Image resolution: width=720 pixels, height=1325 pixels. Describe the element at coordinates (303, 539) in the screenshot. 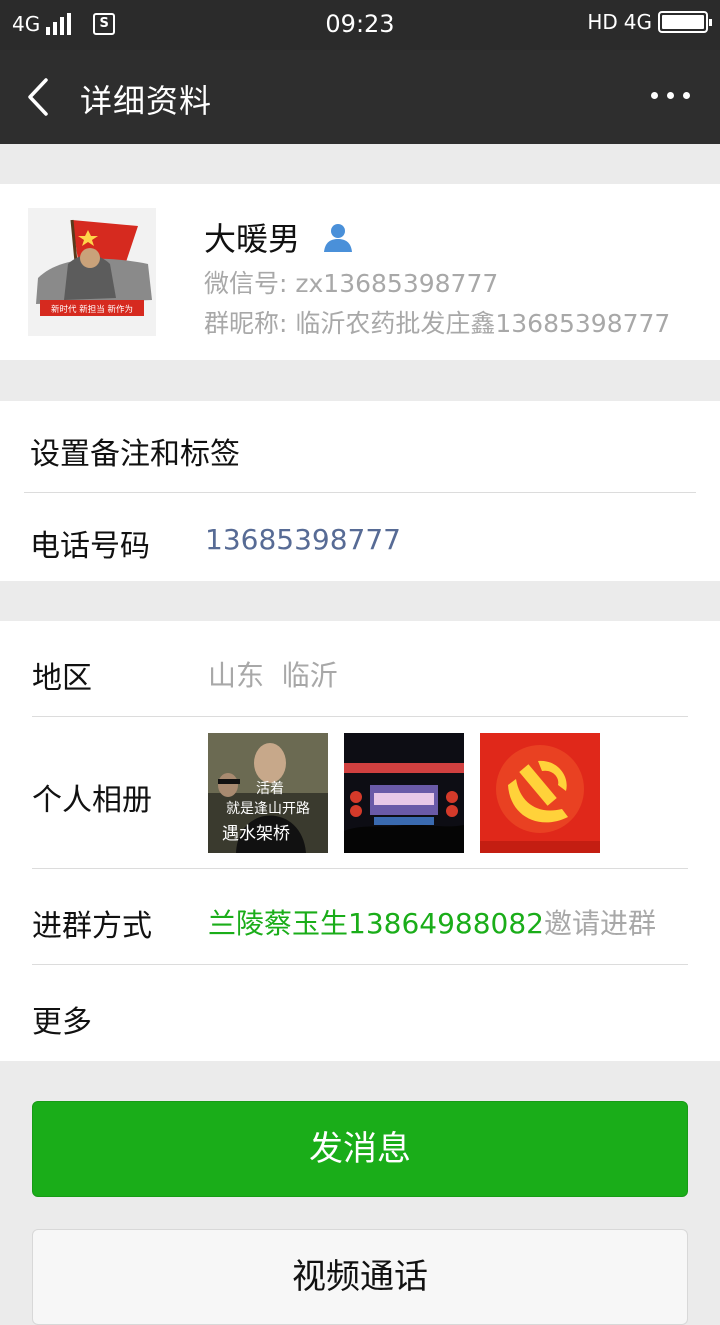

I see `phone-number-link: 13685398777` at that location.